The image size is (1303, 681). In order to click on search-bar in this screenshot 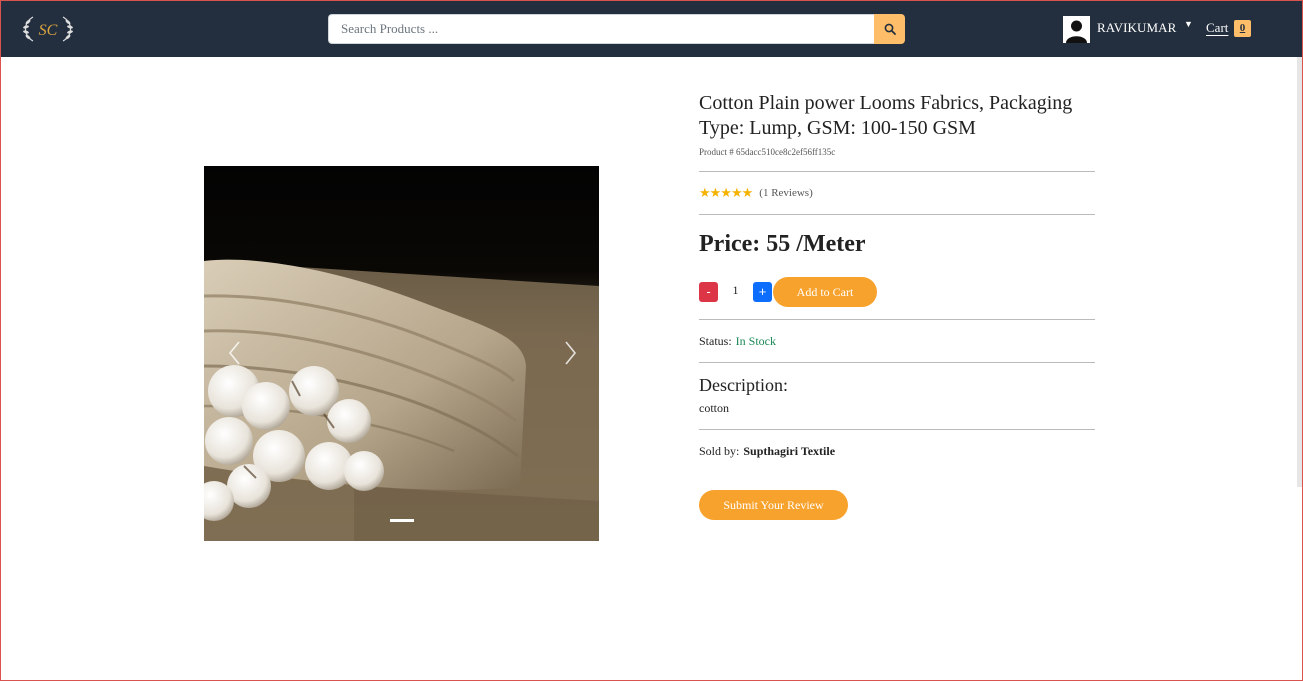, I will do `click(616, 29)`.